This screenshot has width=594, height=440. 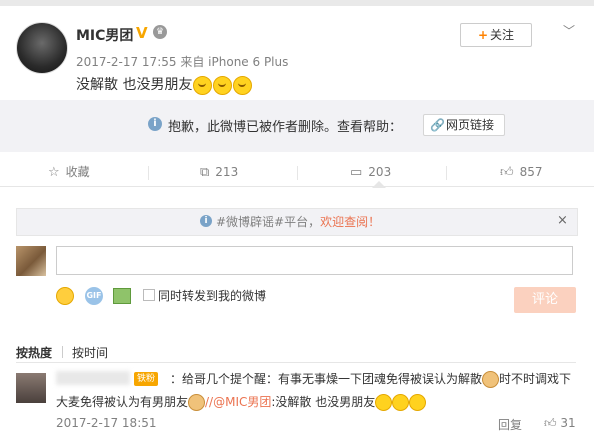 I want to click on repost-action: ⧉ 213, so click(x=219, y=172).